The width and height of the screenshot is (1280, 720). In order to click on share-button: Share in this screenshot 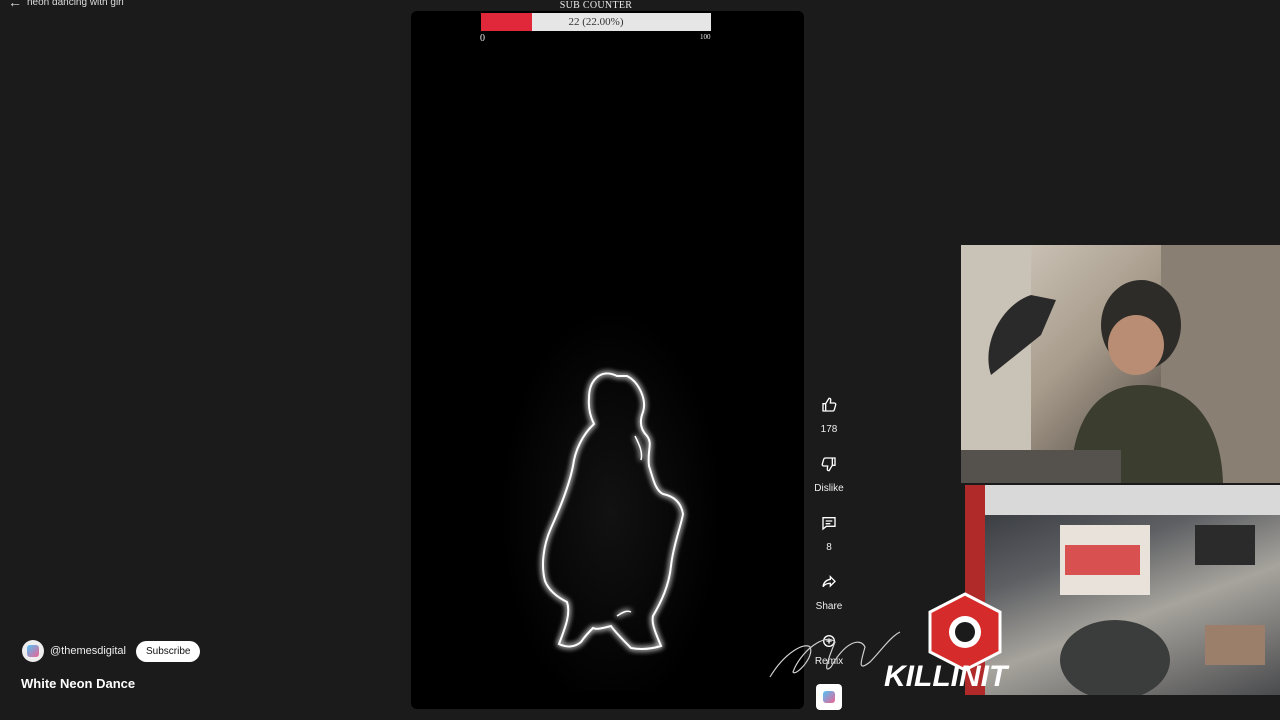, I will do `click(829, 589)`.